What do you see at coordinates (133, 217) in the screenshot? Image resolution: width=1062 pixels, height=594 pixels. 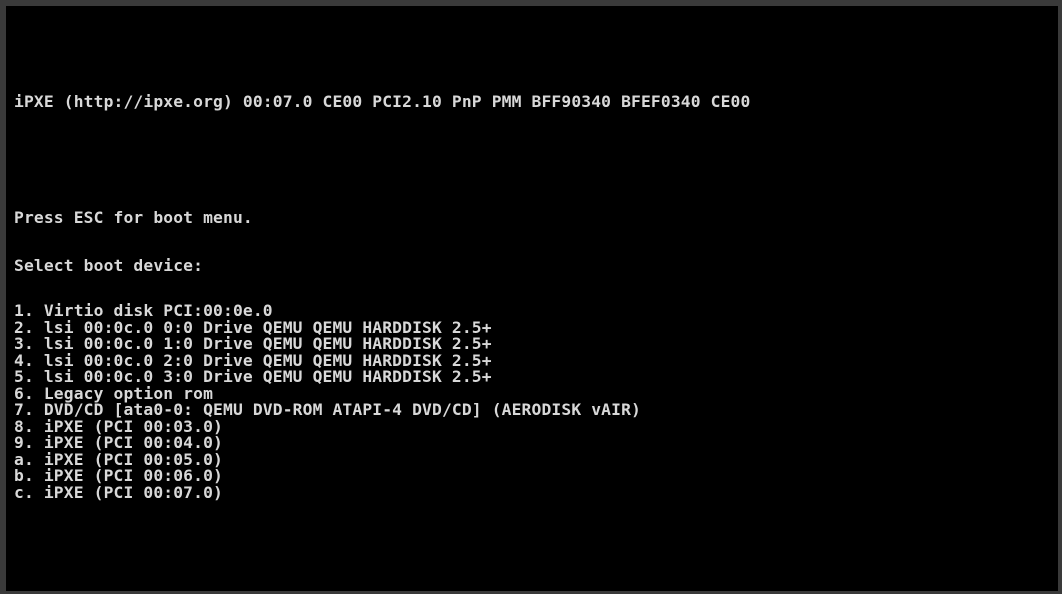 I see `esc-boot-menu-prompt: Press ESC for boot menu.` at bounding box center [133, 217].